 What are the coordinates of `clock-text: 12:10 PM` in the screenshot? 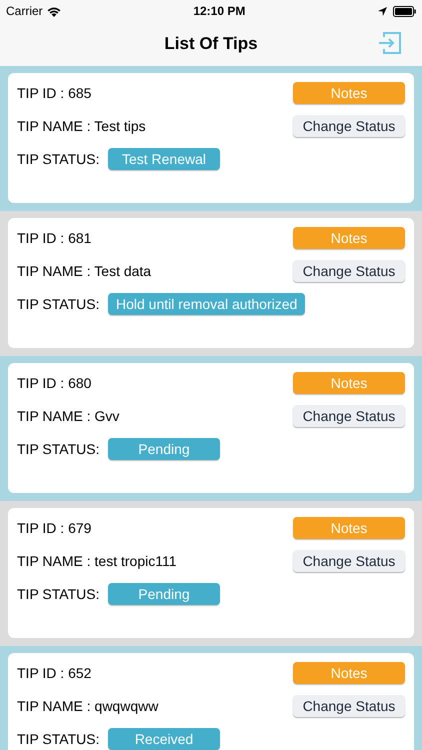 It's located at (219, 11).